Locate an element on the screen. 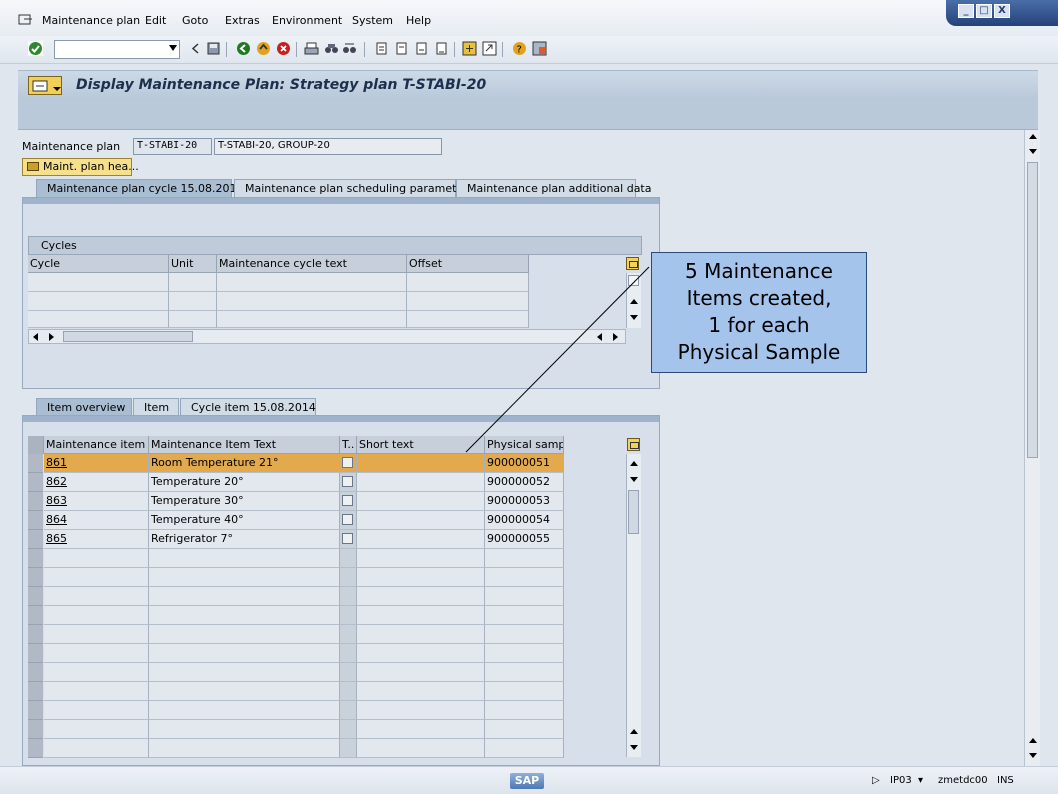  status-mode: INS is located at coordinates (1005, 780).